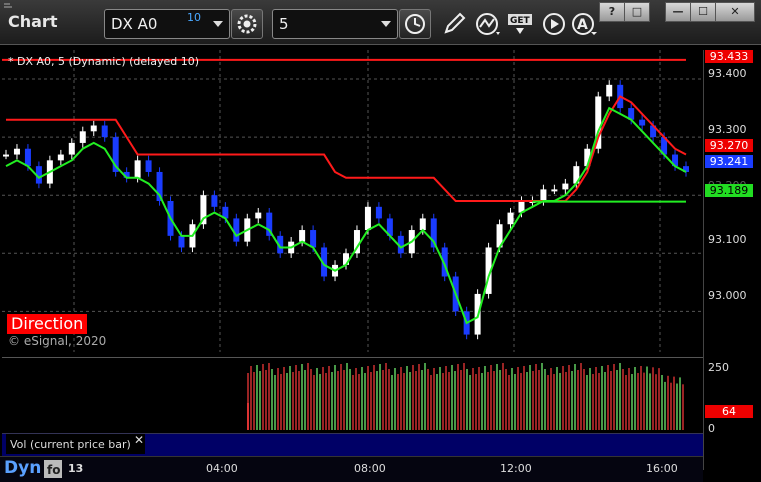 This screenshot has height=482, width=761. I want to click on volume-label-box: Vol (current price bar), so click(75, 444).